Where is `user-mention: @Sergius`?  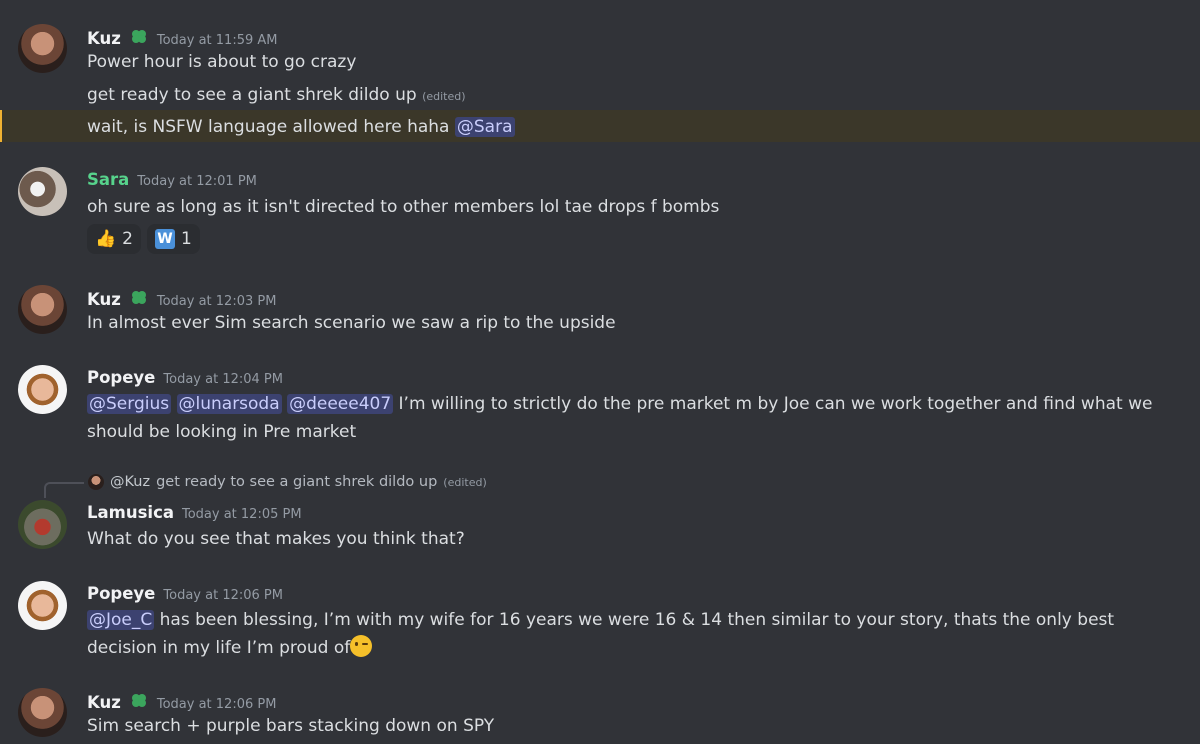 user-mention: @Sergius is located at coordinates (129, 404).